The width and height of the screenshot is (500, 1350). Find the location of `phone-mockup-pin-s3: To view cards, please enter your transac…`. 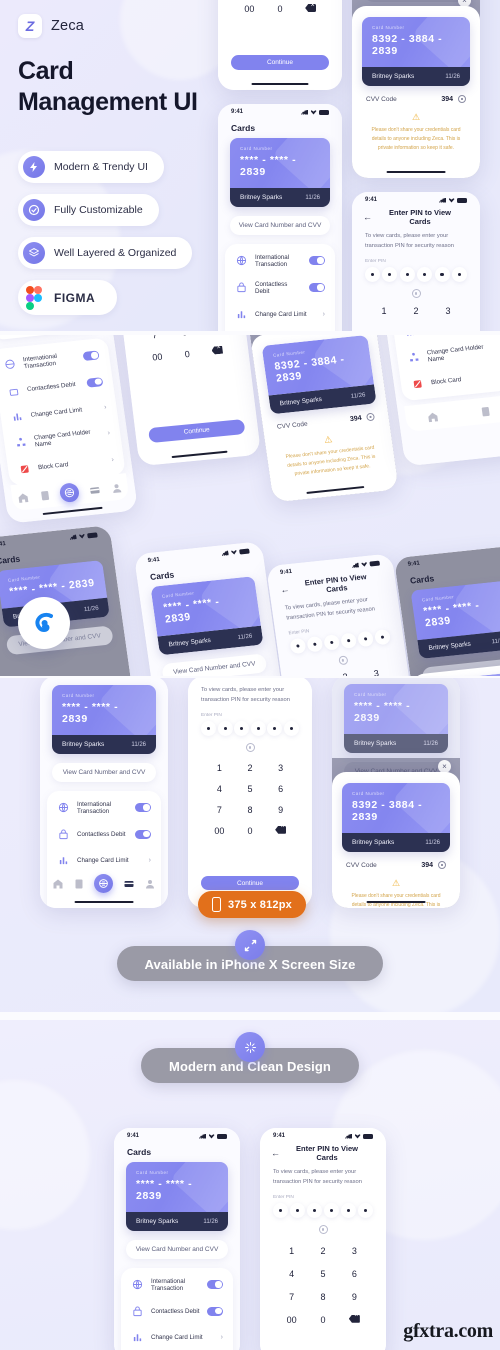

phone-mockup-pin-s3: To view cards, please enter your transac… is located at coordinates (250, 793).